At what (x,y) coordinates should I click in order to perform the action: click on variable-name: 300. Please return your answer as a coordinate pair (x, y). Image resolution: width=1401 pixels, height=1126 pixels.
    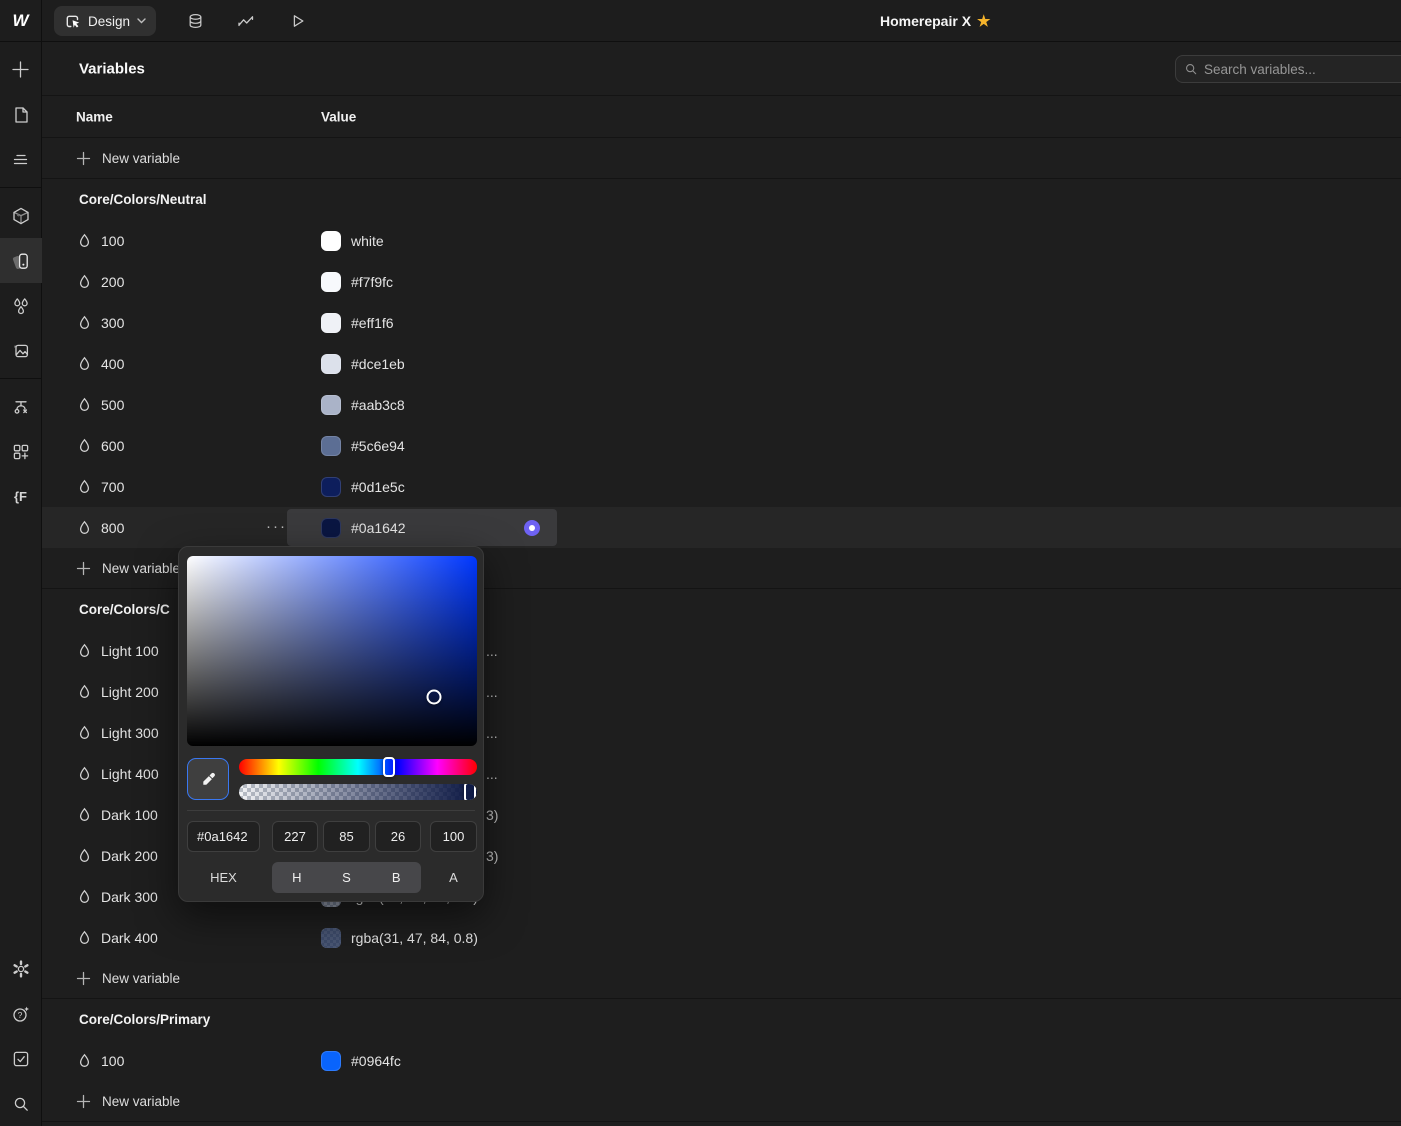
    Looking at the image, I should click on (113, 322).